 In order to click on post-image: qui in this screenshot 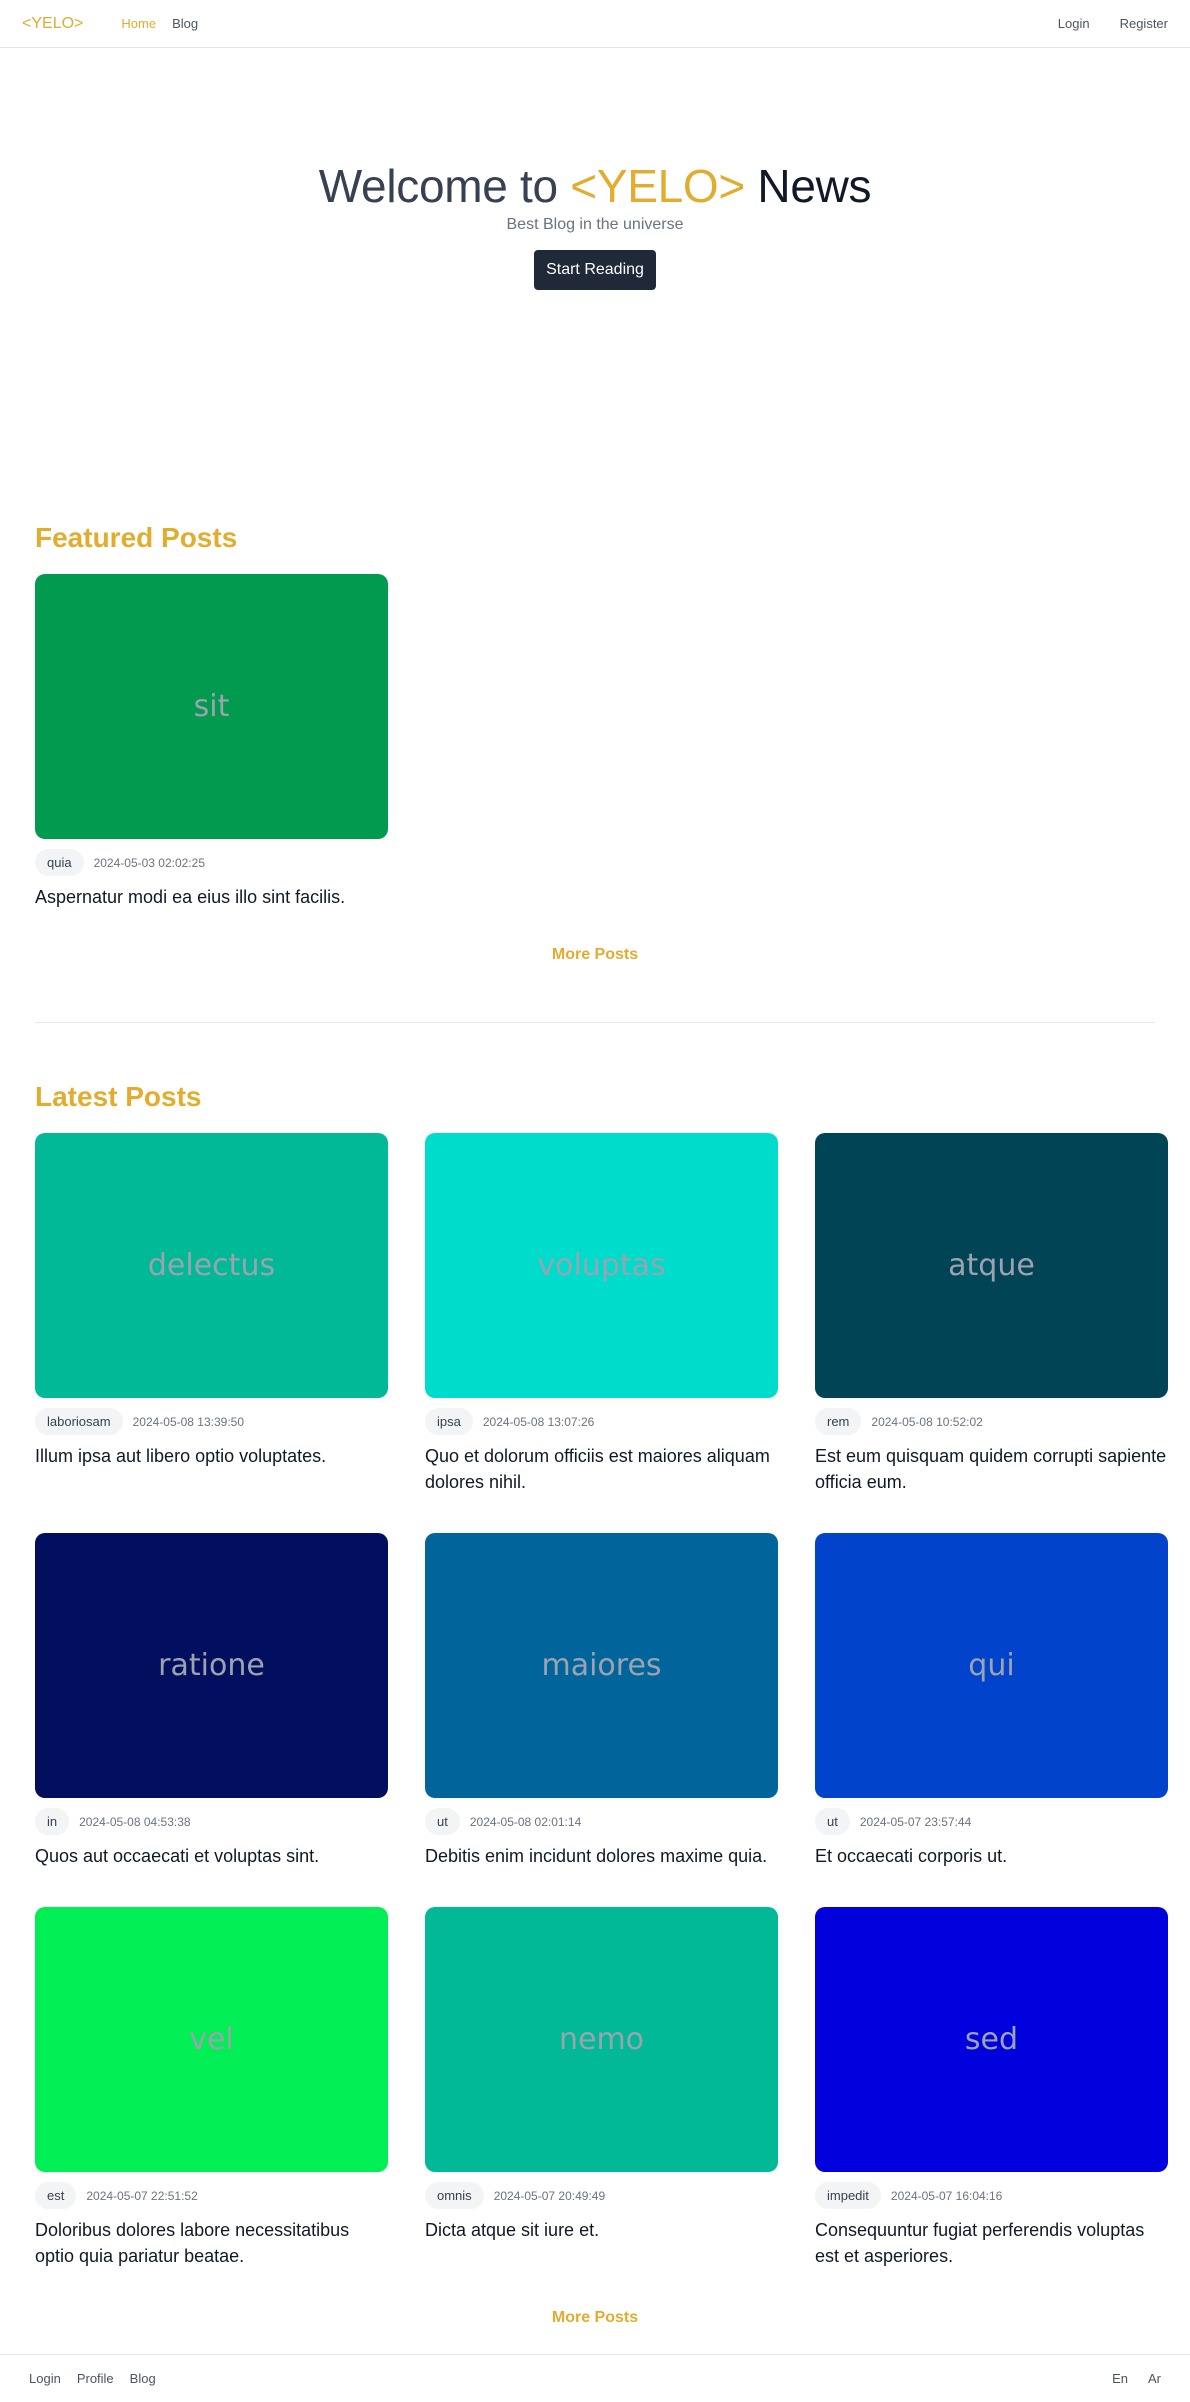, I will do `click(991, 1665)`.